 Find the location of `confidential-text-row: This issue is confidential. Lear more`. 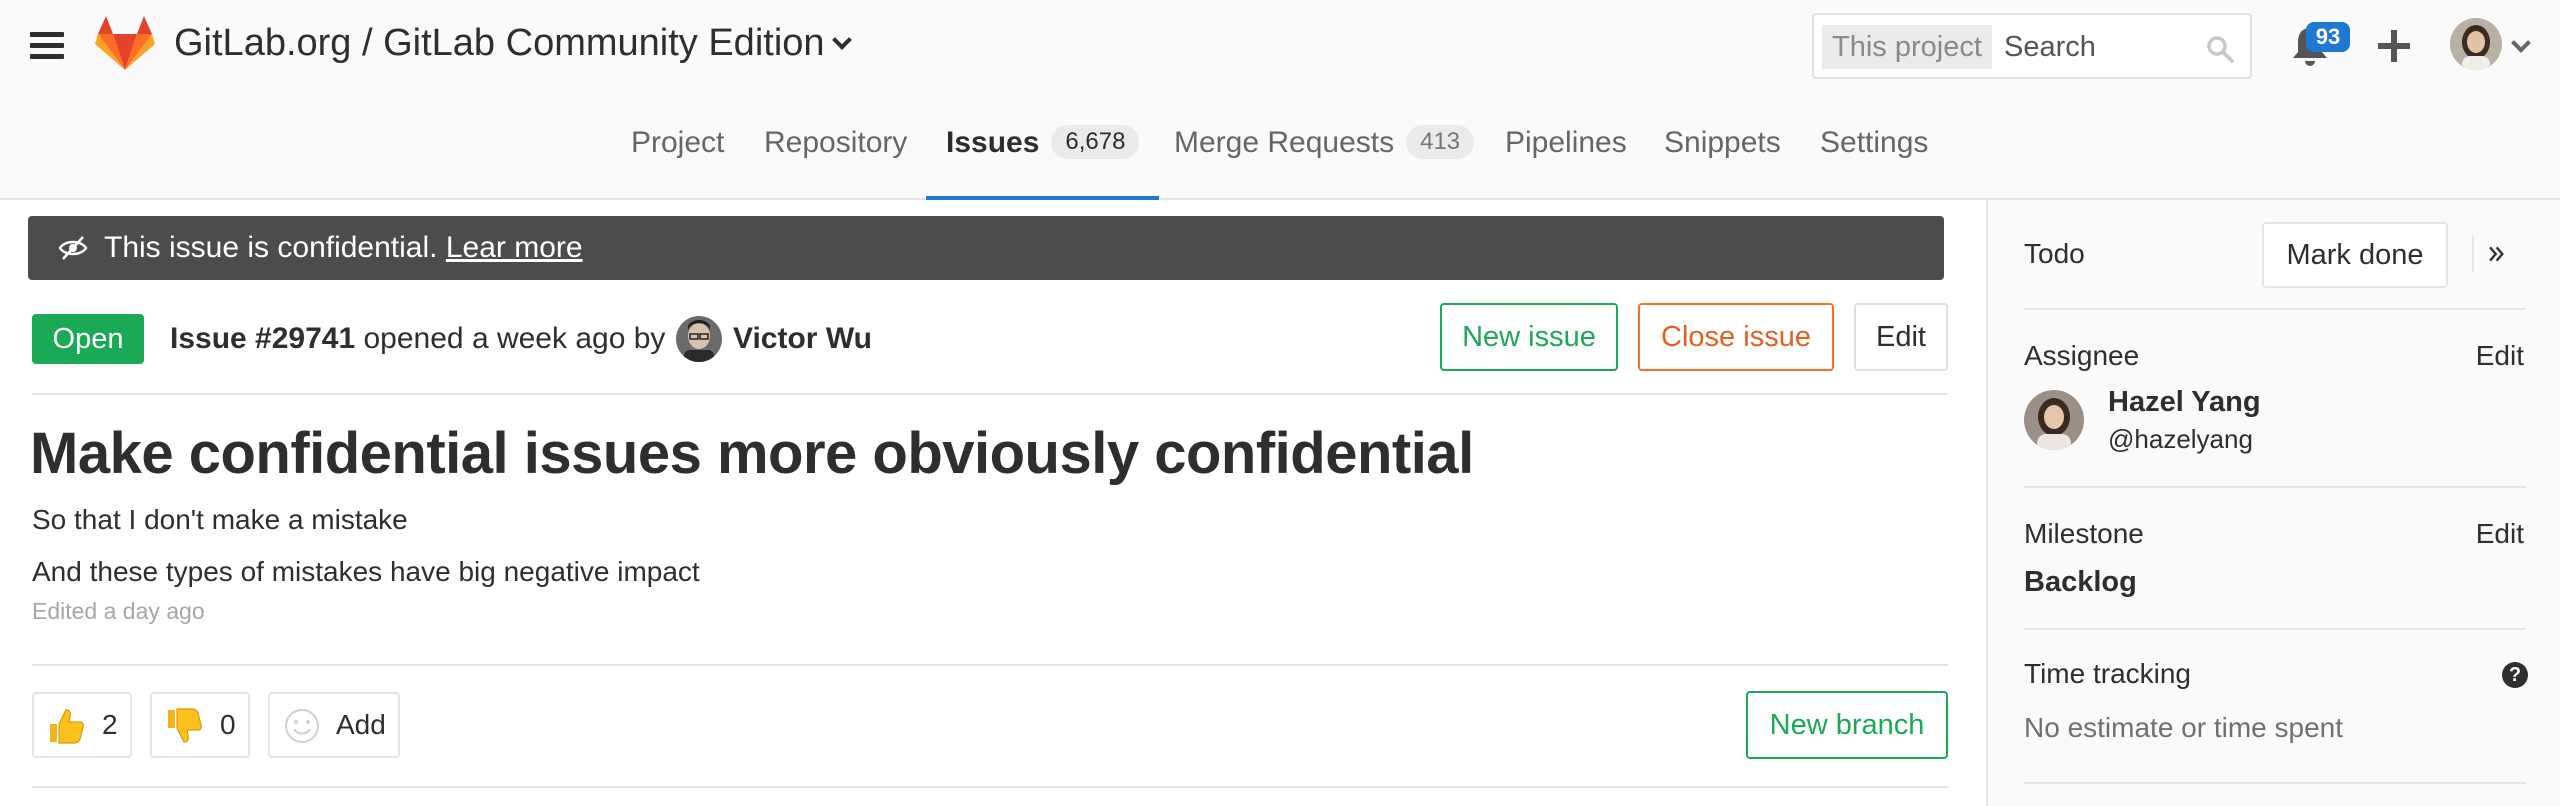

confidential-text-row: This issue is confidential. Lear more is located at coordinates (343, 248).